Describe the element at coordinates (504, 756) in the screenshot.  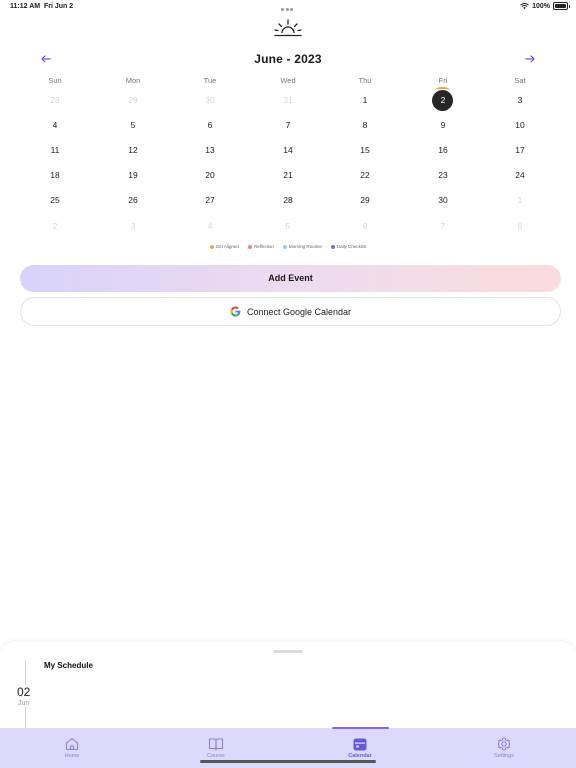
I see `tab-settings-label: Settings` at that location.